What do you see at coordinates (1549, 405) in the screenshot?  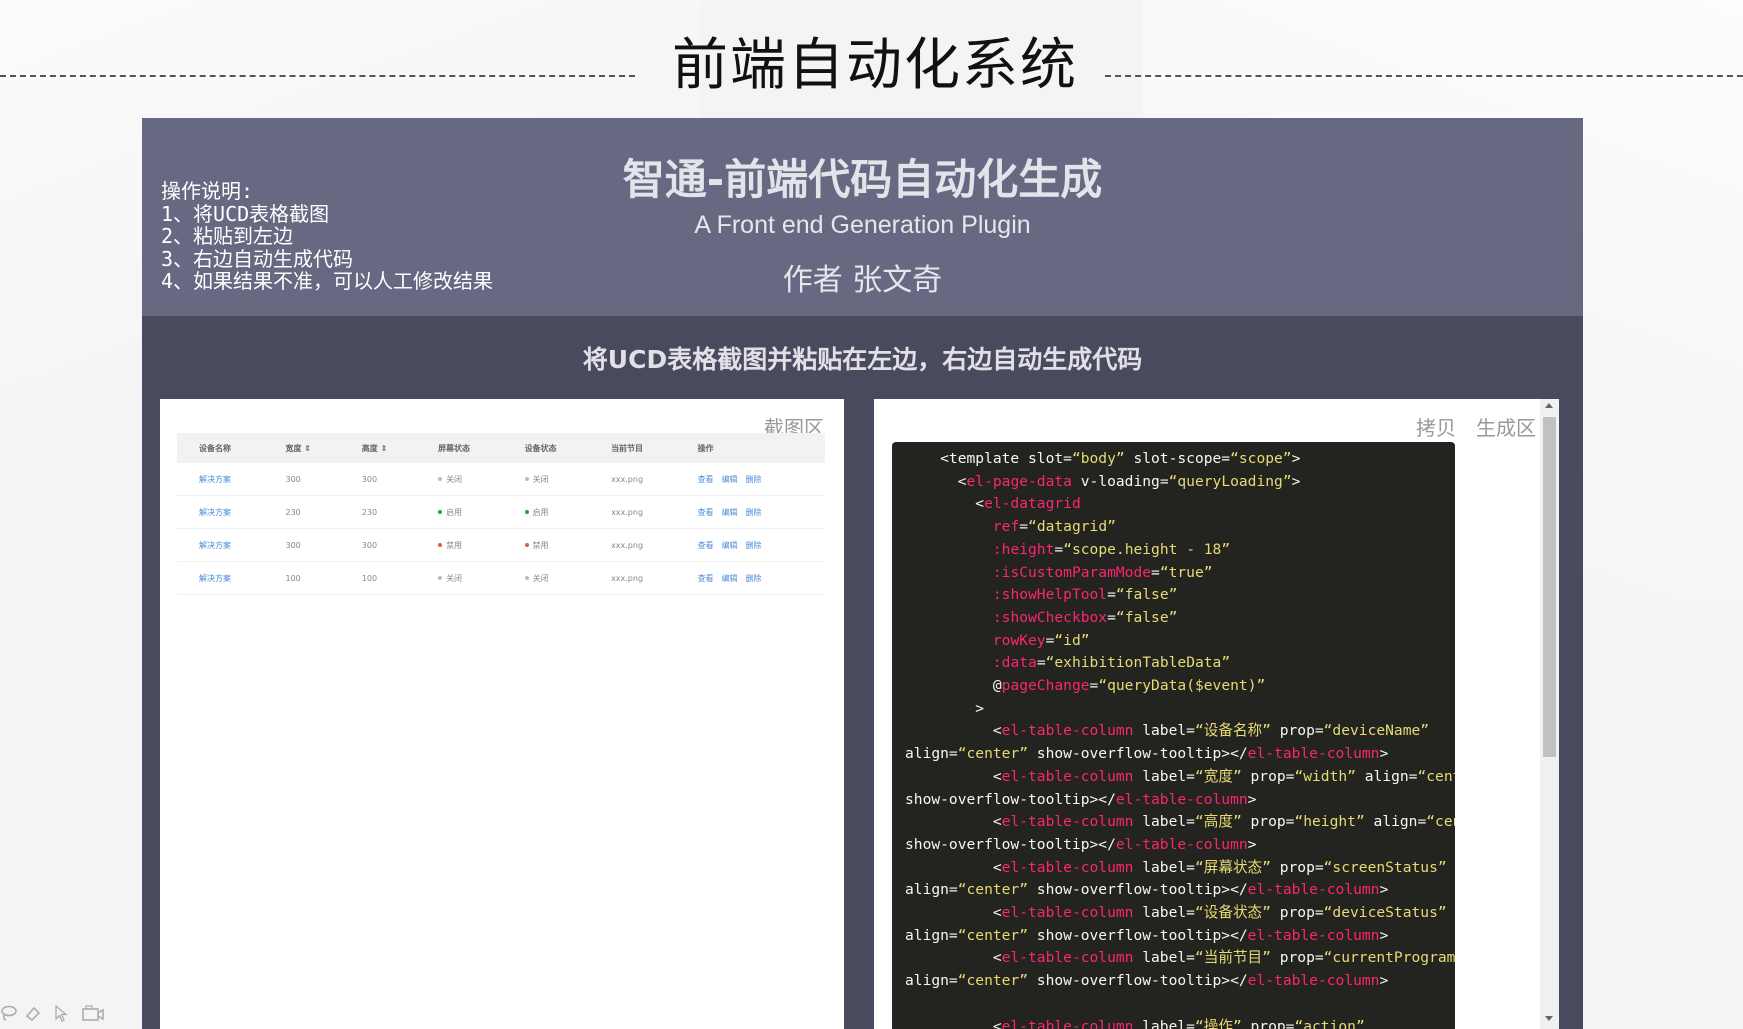 I see `scroll-up-arrow-icon` at bounding box center [1549, 405].